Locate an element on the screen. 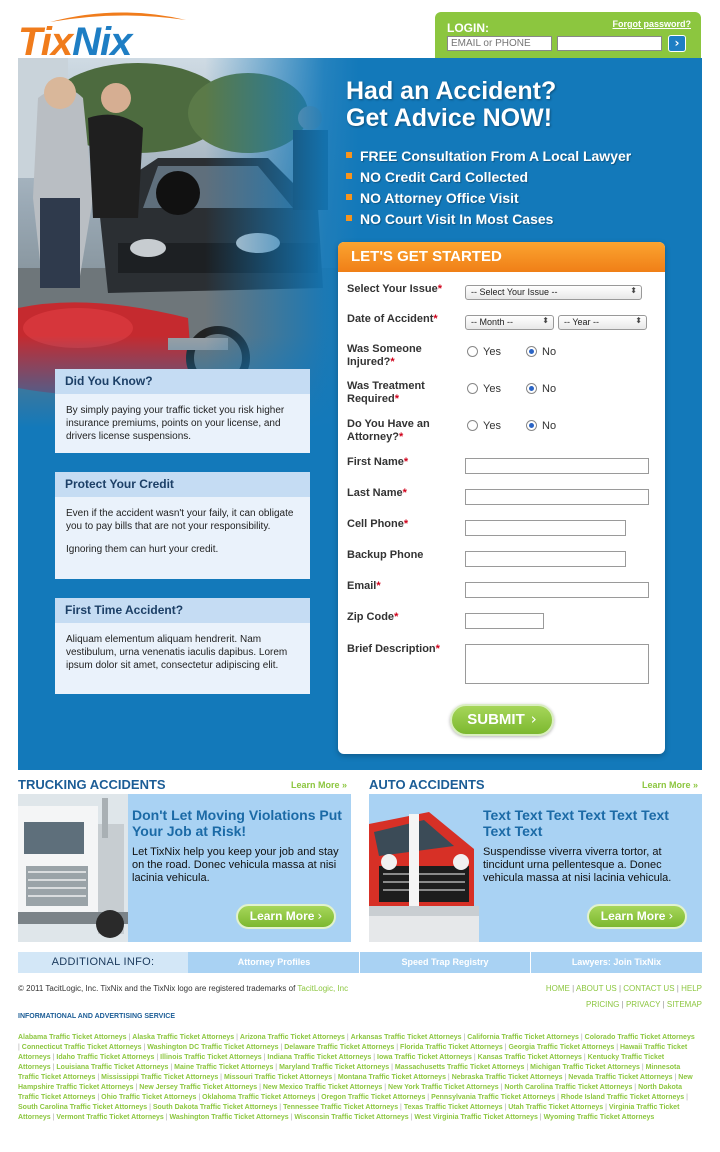 The width and height of the screenshot is (720, 1152). month-select: -- Month -- ⬍ is located at coordinates (509, 322).